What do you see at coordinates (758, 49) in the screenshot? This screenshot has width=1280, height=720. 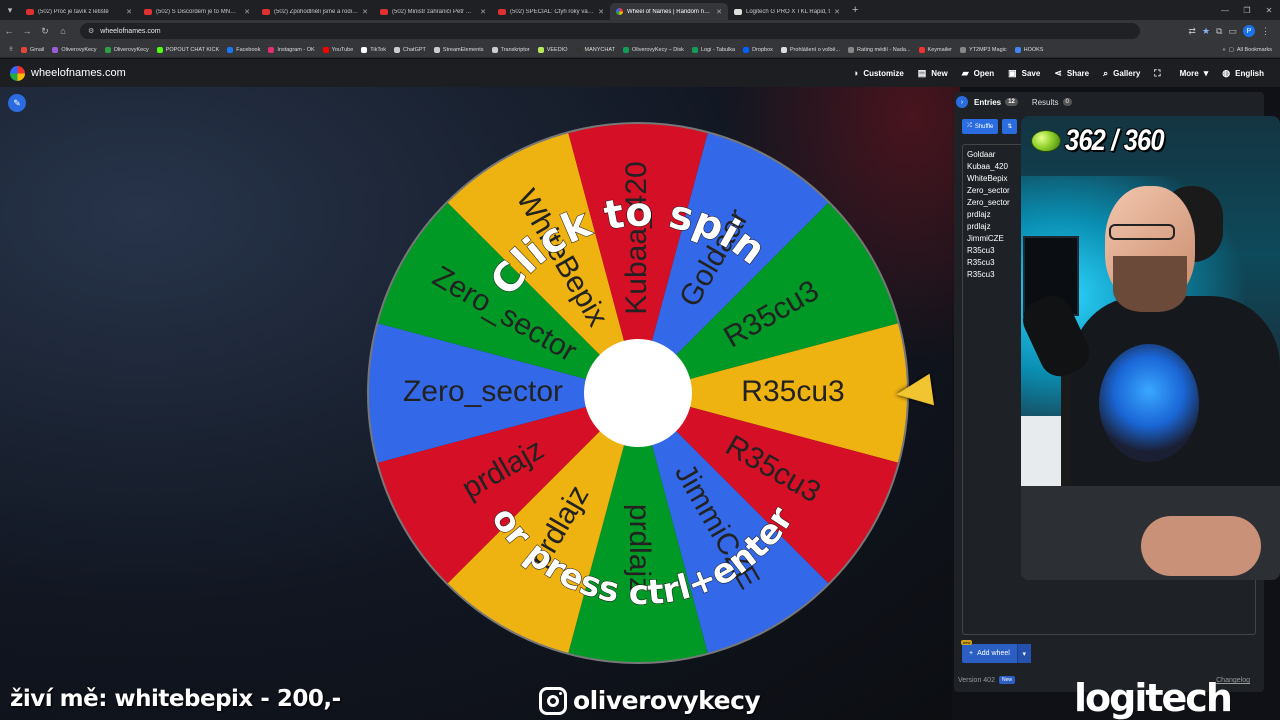 I see `bookmark-item: Dropbox` at bounding box center [758, 49].